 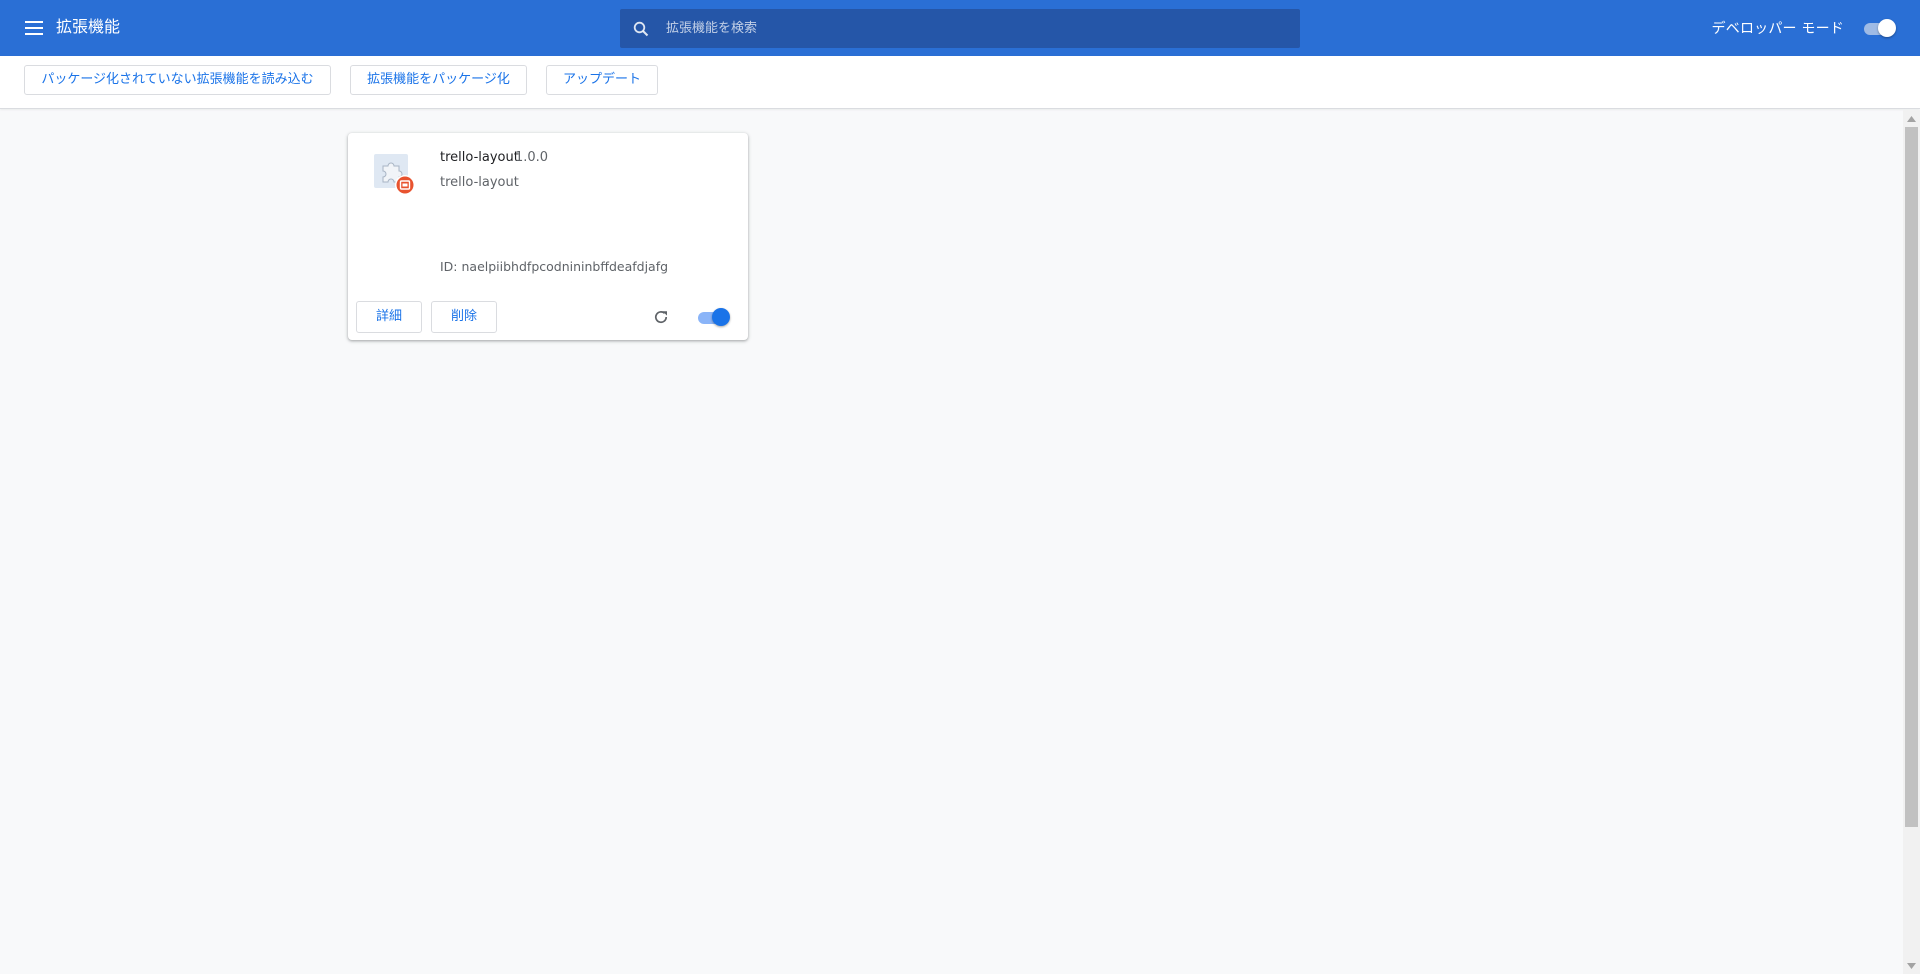 I want to click on extension-id: ID: naelpiibhdfpcodnininbffdeafdjafg, so click(x=554, y=266).